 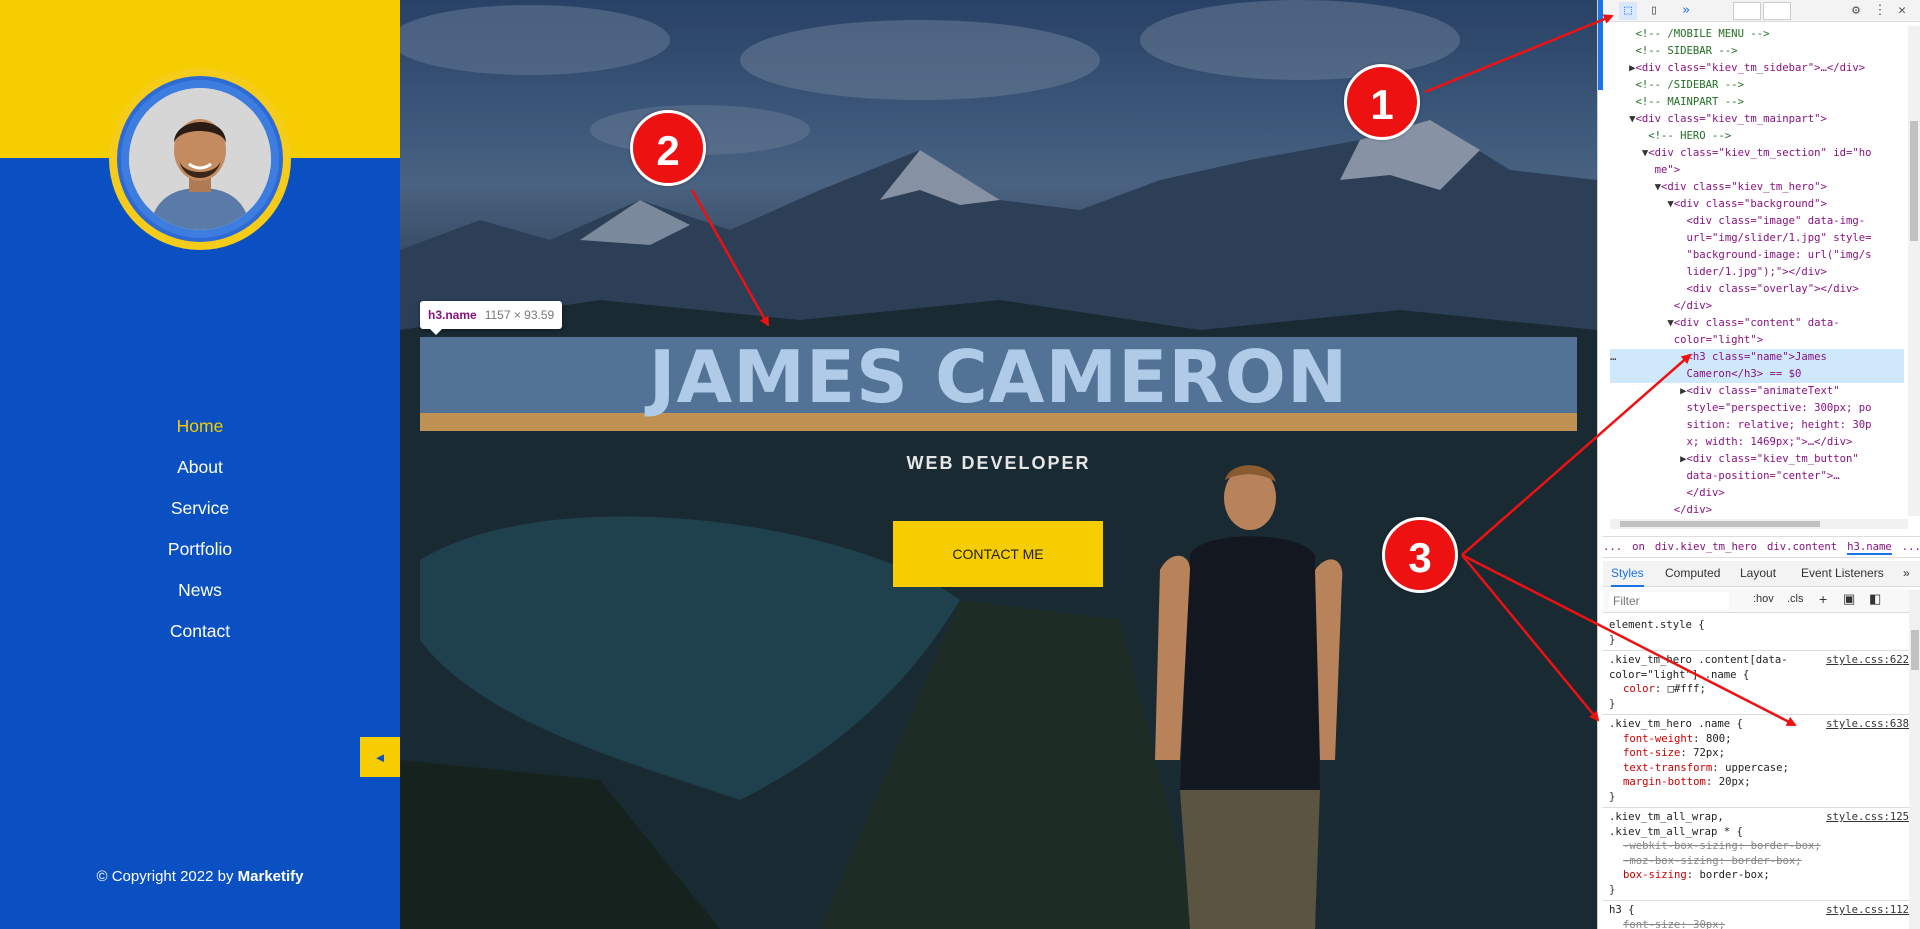 I want to click on dom-tree-line: style="perspective: 300px; po, so click(x=1757, y=408).